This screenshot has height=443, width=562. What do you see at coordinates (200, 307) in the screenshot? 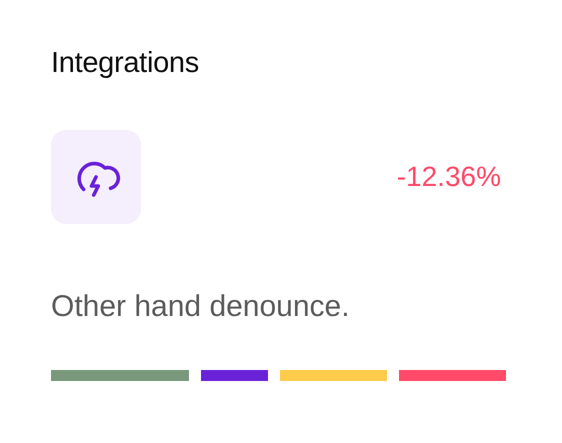
I see `description: Other hand denounce.` at bounding box center [200, 307].